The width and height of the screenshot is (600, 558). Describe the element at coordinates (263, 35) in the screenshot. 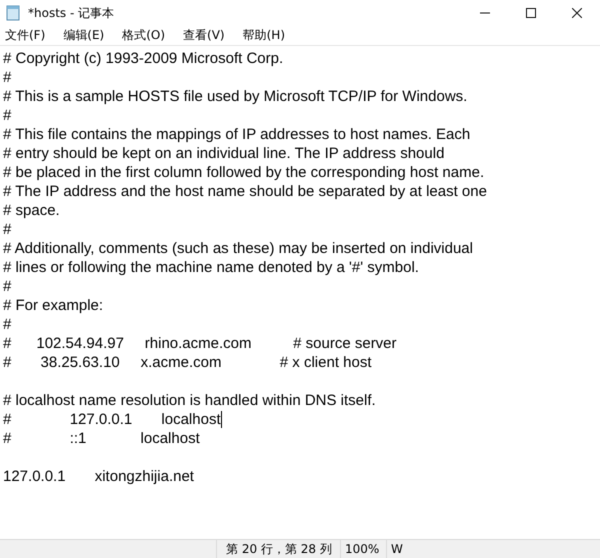

I see `menu-item: 帮助(H)` at that location.